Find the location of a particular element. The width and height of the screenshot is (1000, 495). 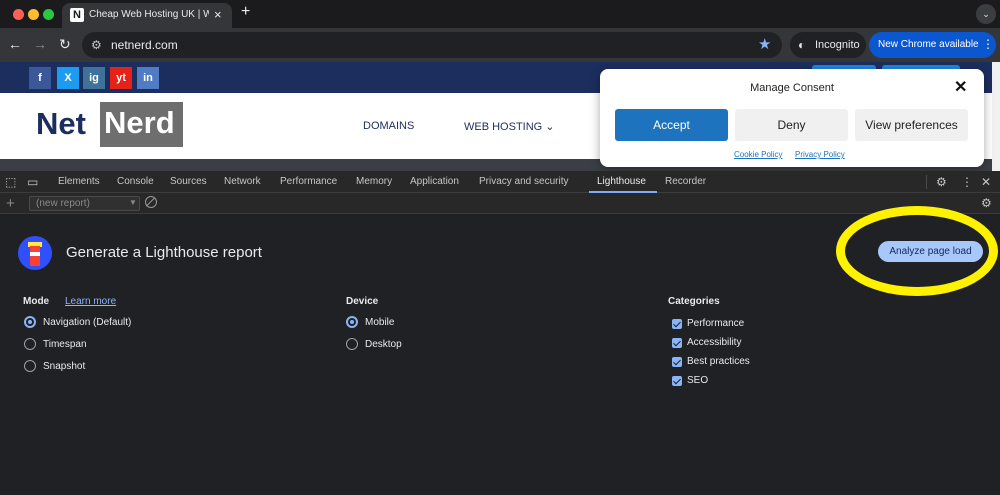

window-close-button is located at coordinates (18, 14).